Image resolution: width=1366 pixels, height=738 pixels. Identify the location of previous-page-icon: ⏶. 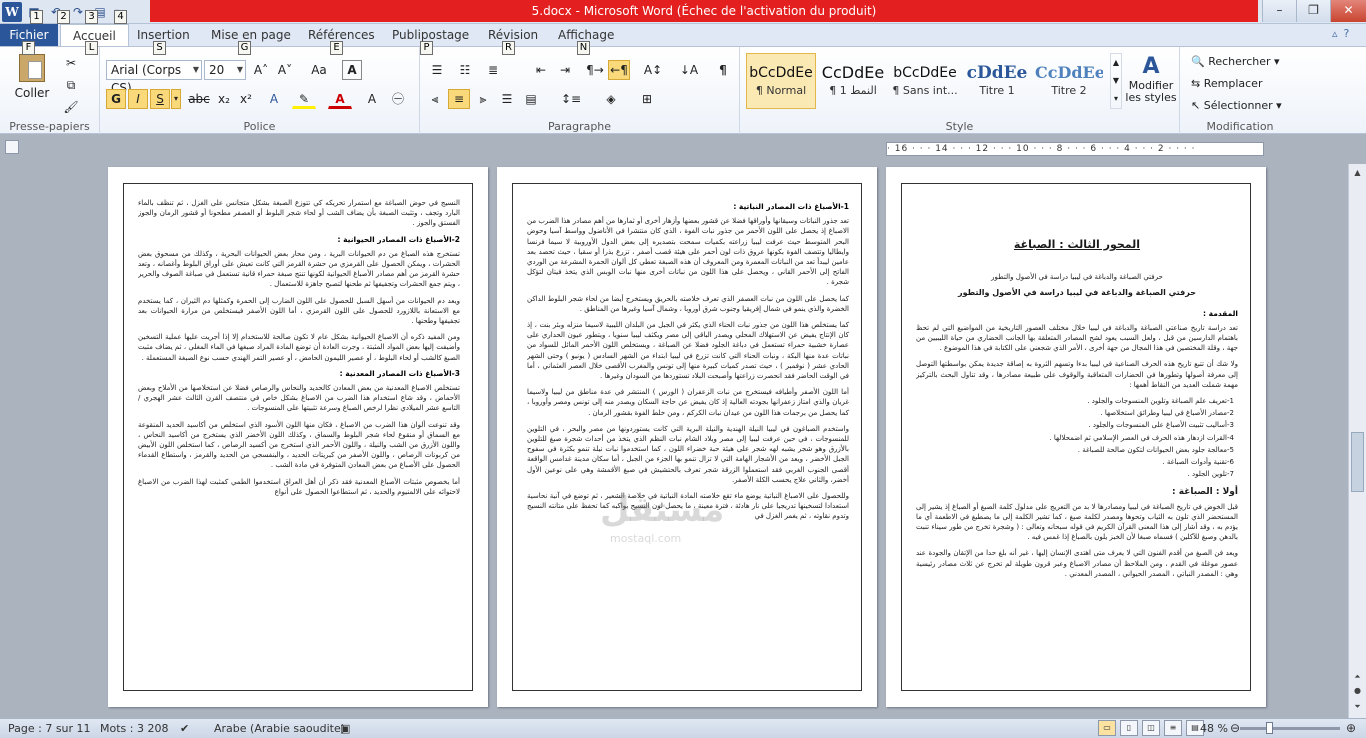
(1357, 677).